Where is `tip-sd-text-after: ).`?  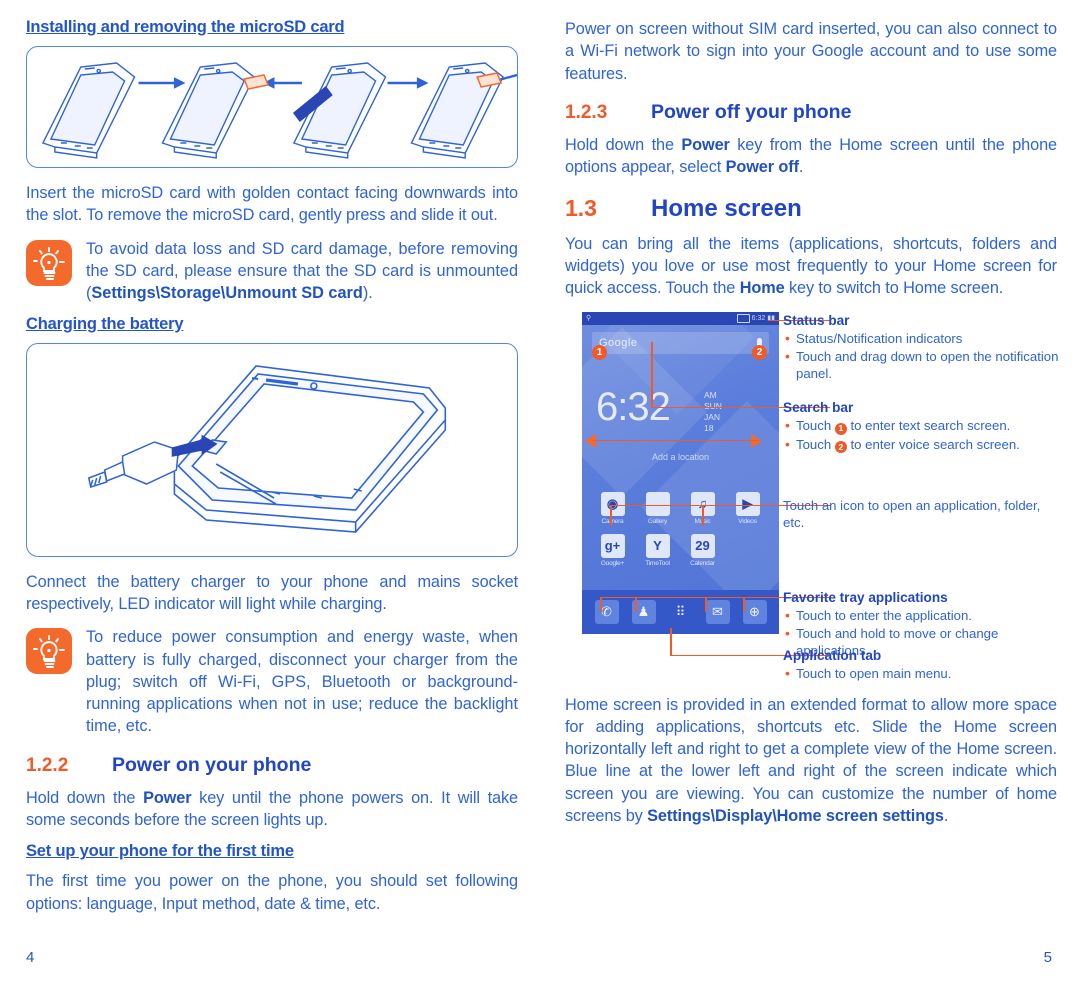 tip-sd-text-after: ). is located at coordinates (367, 293).